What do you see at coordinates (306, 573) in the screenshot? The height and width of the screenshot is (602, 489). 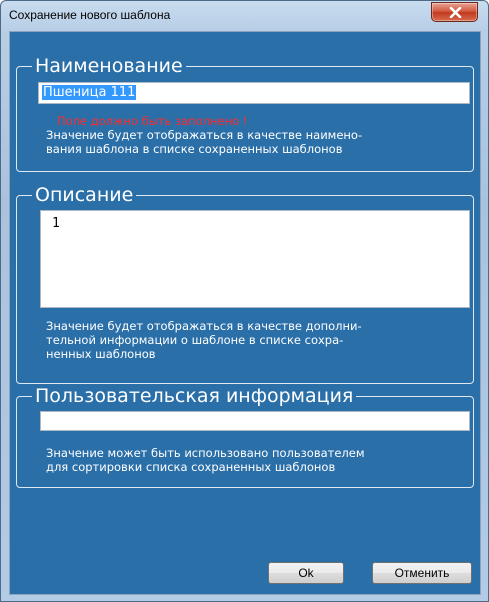 I see `ok-button: Ok` at bounding box center [306, 573].